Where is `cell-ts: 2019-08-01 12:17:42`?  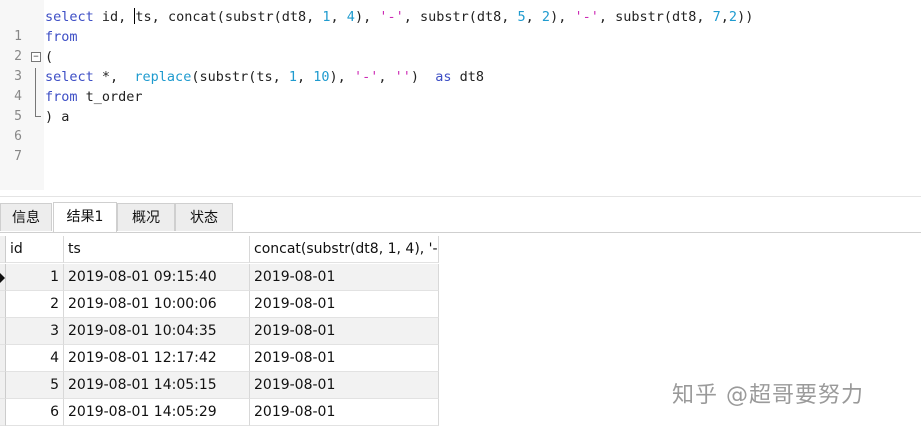
cell-ts: 2019-08-01 12:17:42 is located at coordinates (157, 358).